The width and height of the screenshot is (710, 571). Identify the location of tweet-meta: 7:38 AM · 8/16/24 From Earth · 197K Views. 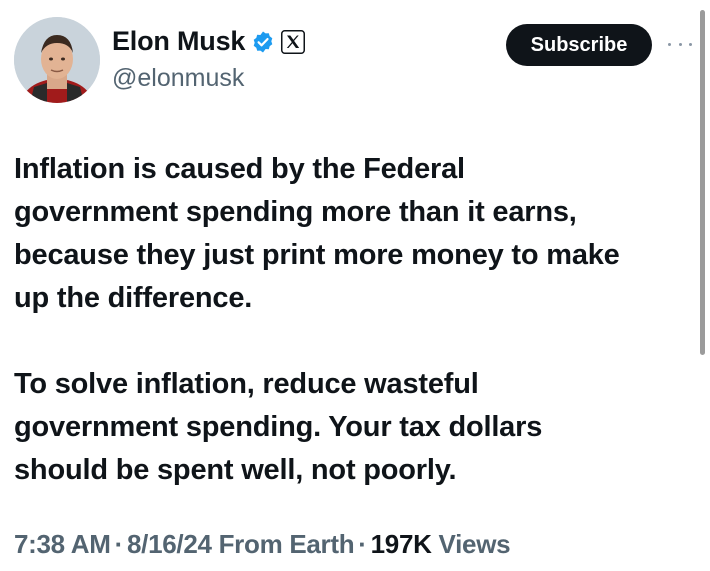
(262, 544).